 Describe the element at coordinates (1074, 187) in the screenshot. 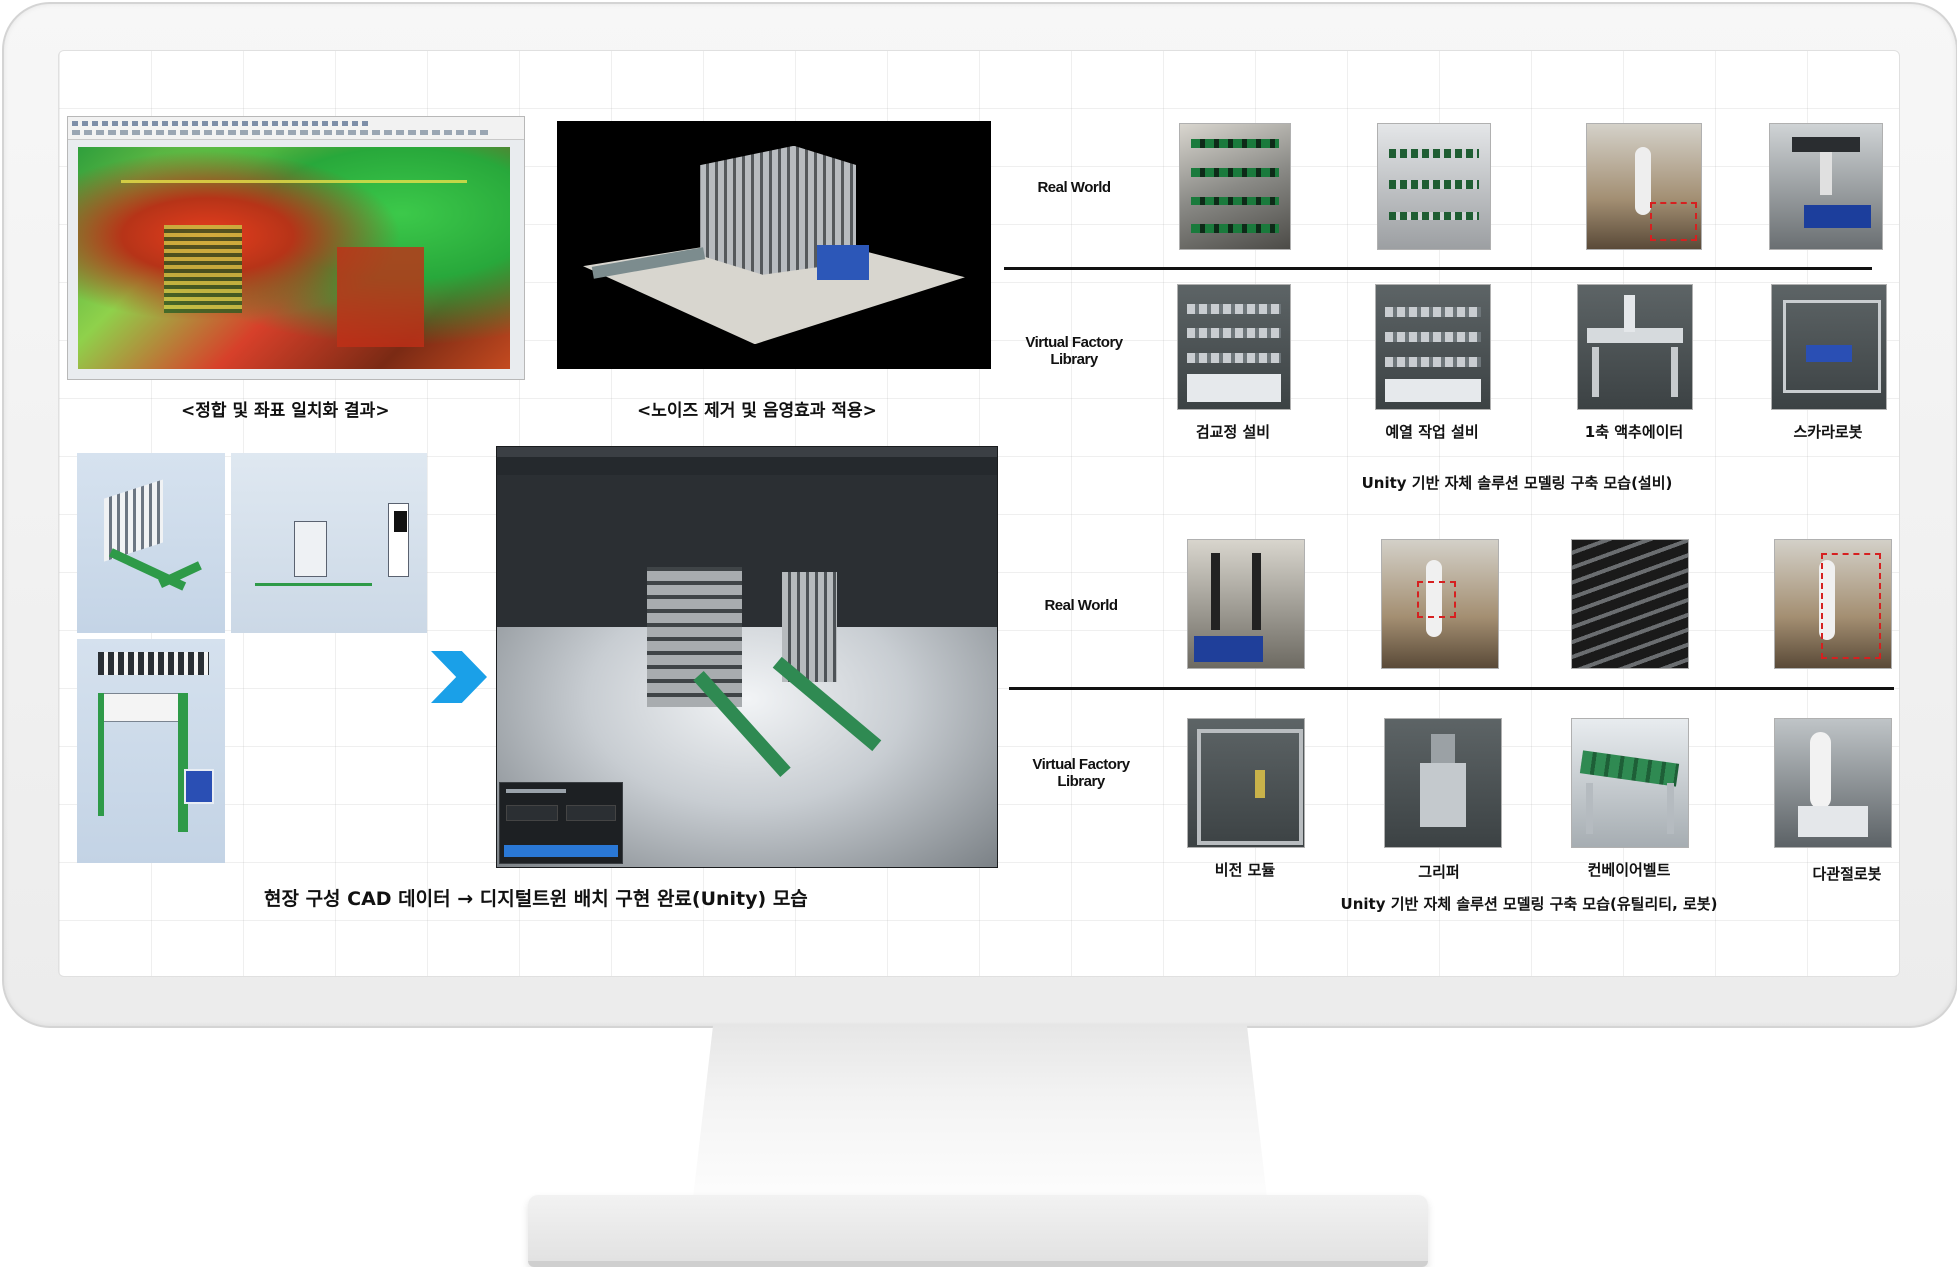

I see `facility-real-world-label: Real World` at that location.